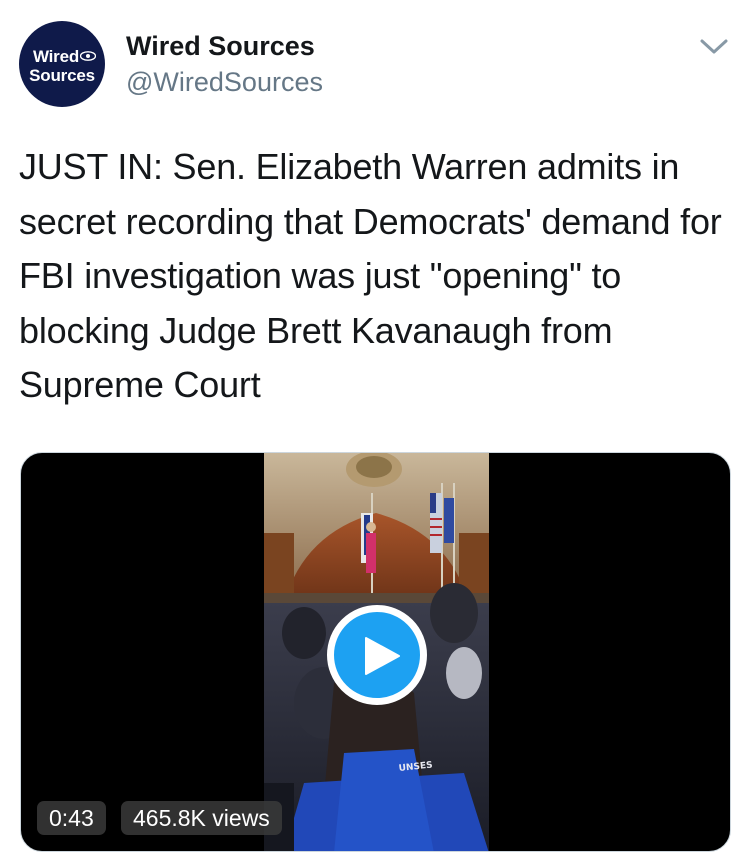  I want to click on avatar: Wired Sources, so click(62, 64).